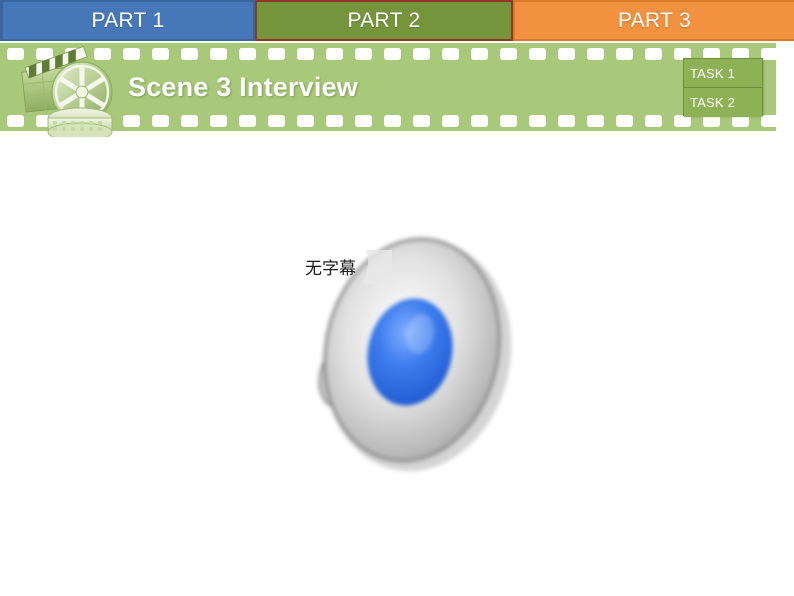 This screenshot has height=596, width=794. What do you see at coordinates (406, 353) in the screenshot?
I see `audio-media-object: 无字幕` at bounding box center [406, 353].